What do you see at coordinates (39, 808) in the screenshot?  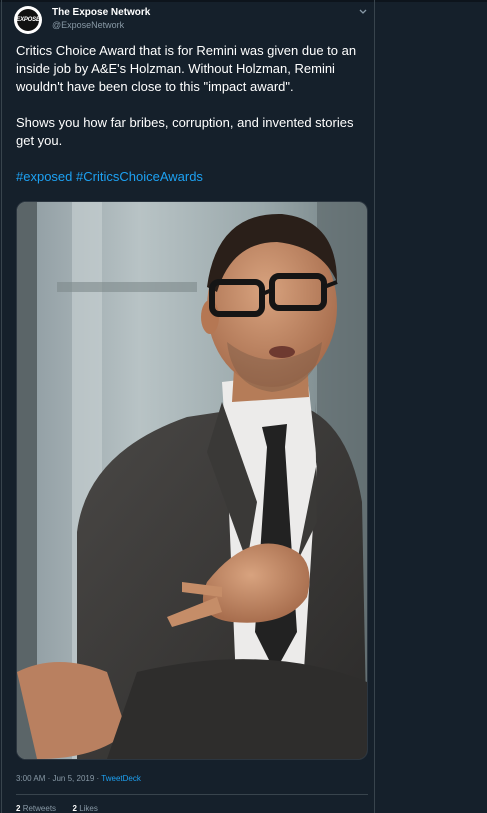 I see `retweets-label: Retweets` at bounding box center [39, 808].